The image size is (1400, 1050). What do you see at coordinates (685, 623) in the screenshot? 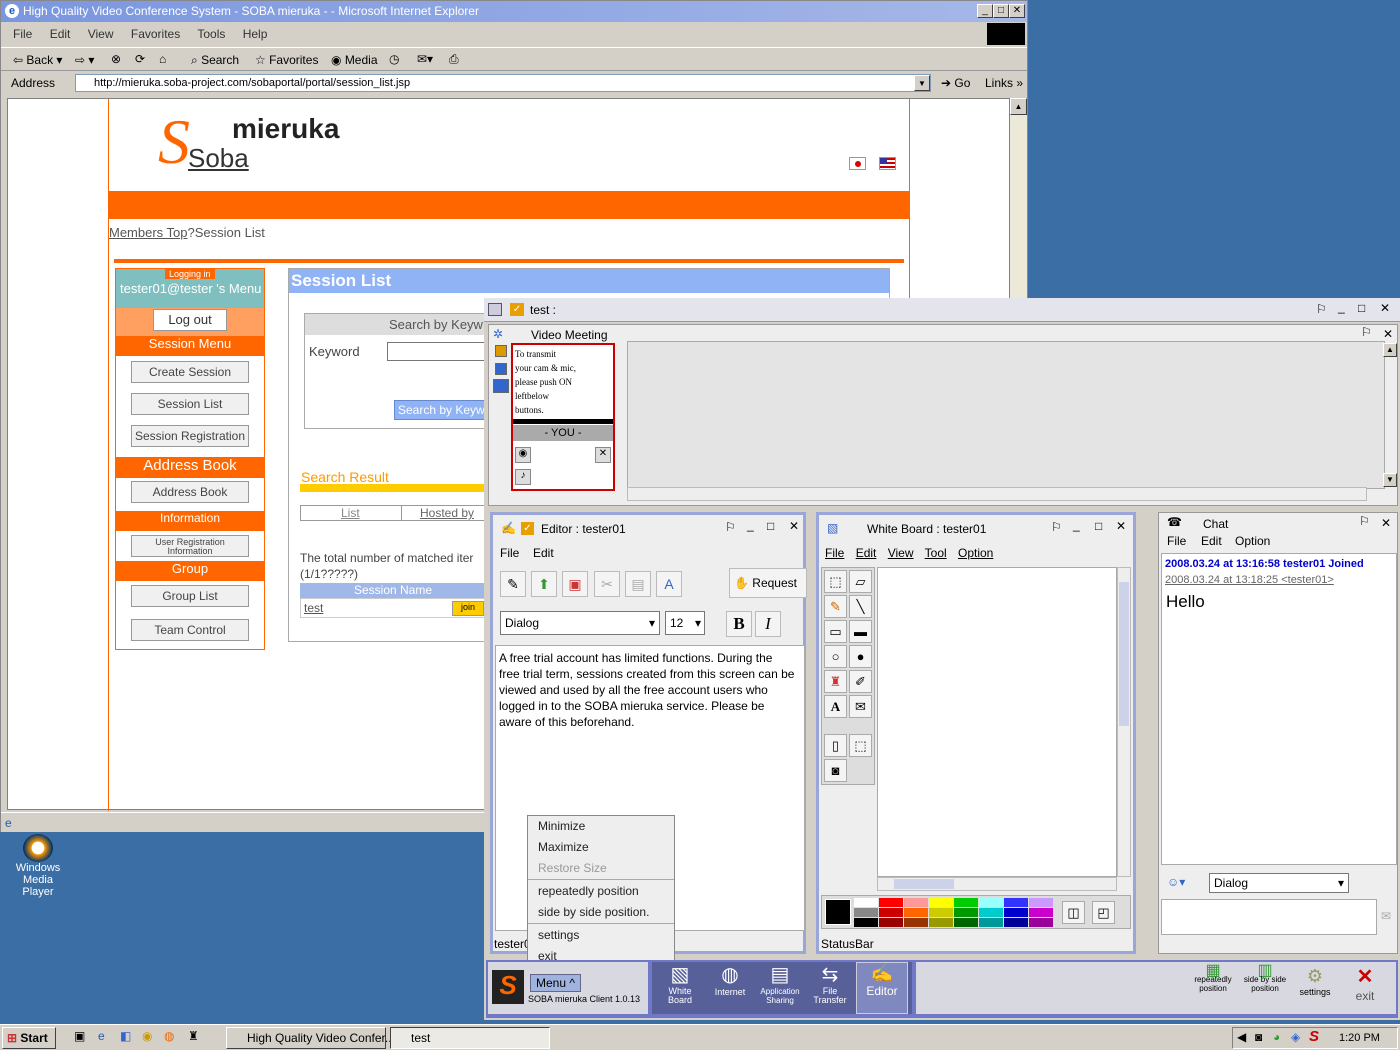
I see `font-size-select: 12 ▾` at bounding box center [685, 623].